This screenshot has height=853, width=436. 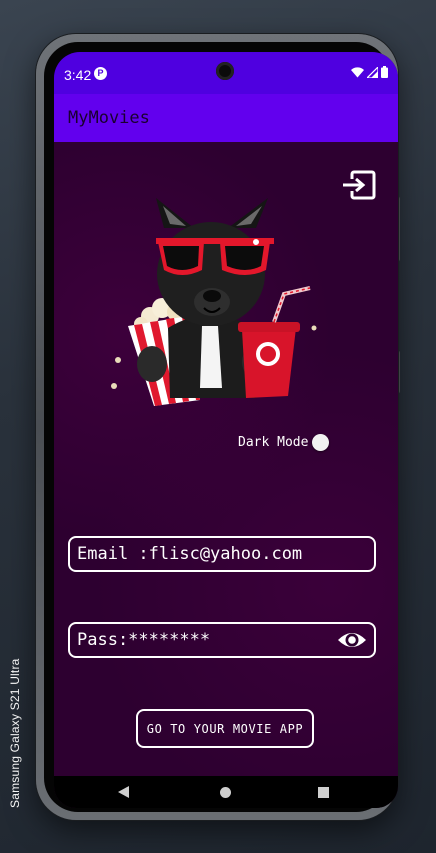 I want to click on go-to-movie-app-button: GO TO YOUR MOVIE APP, so click(x=225, y=728).